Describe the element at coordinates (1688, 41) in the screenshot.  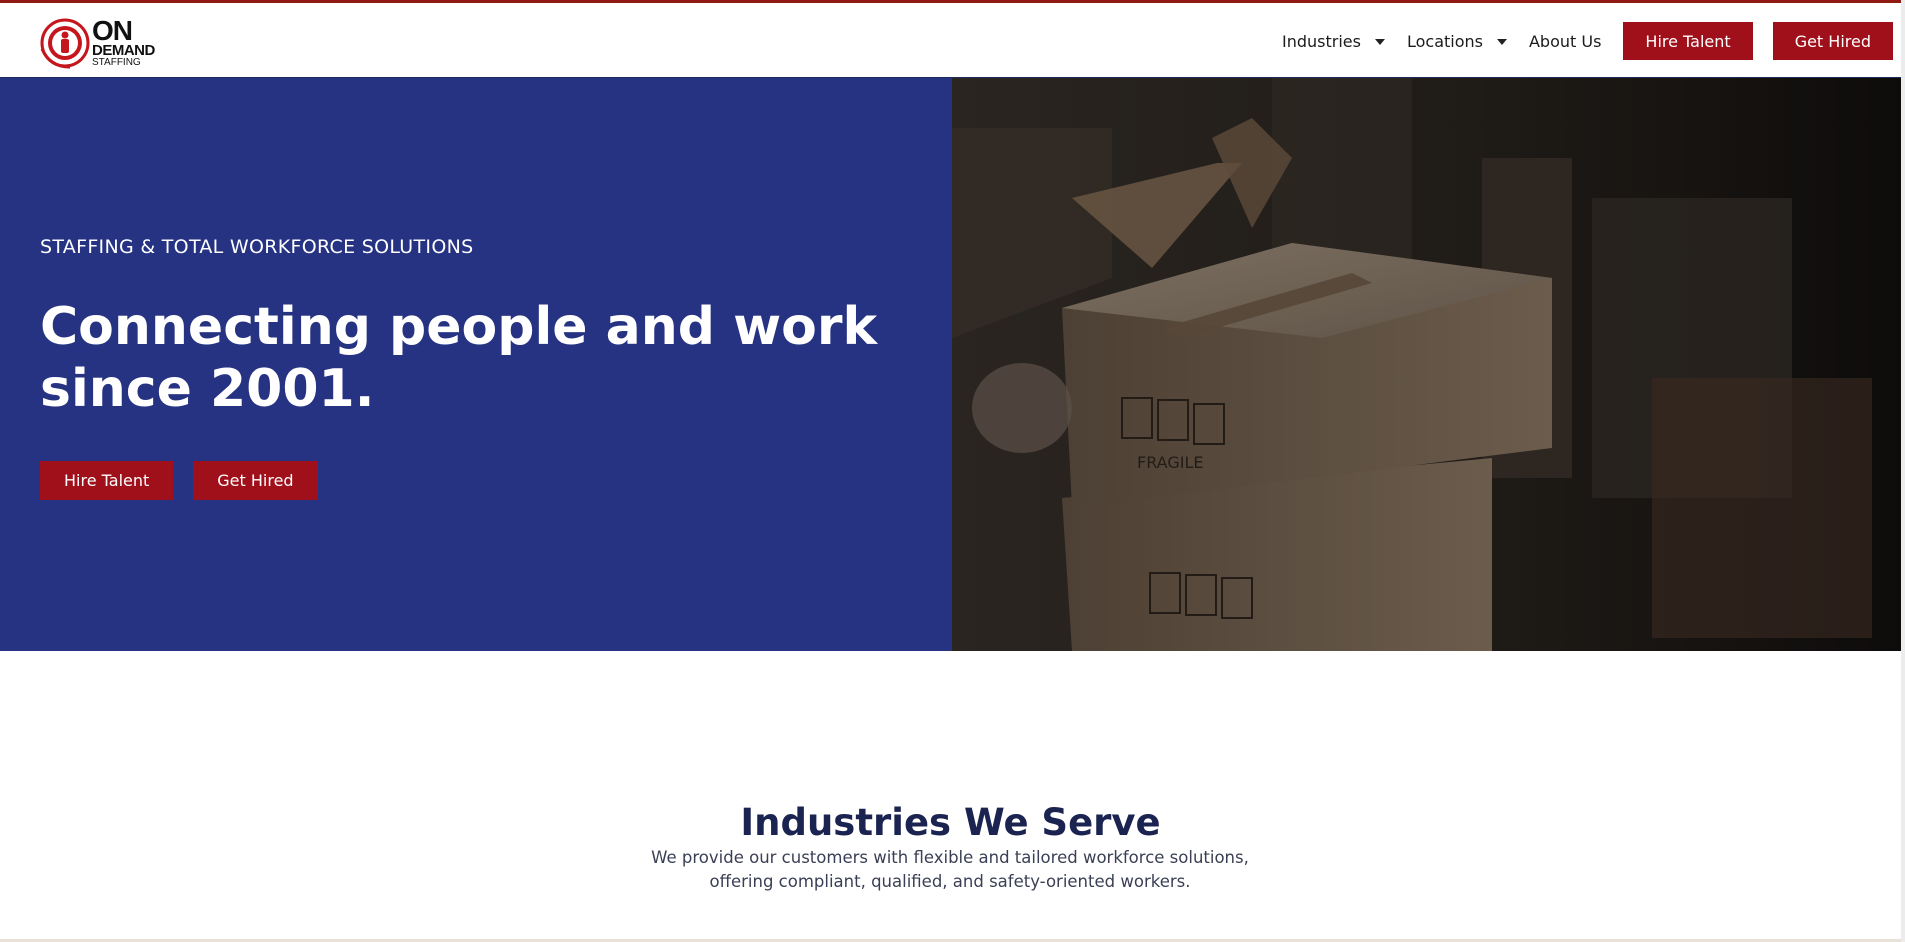
I see `nav-hire-talent-button: Hire Talent` at that location.